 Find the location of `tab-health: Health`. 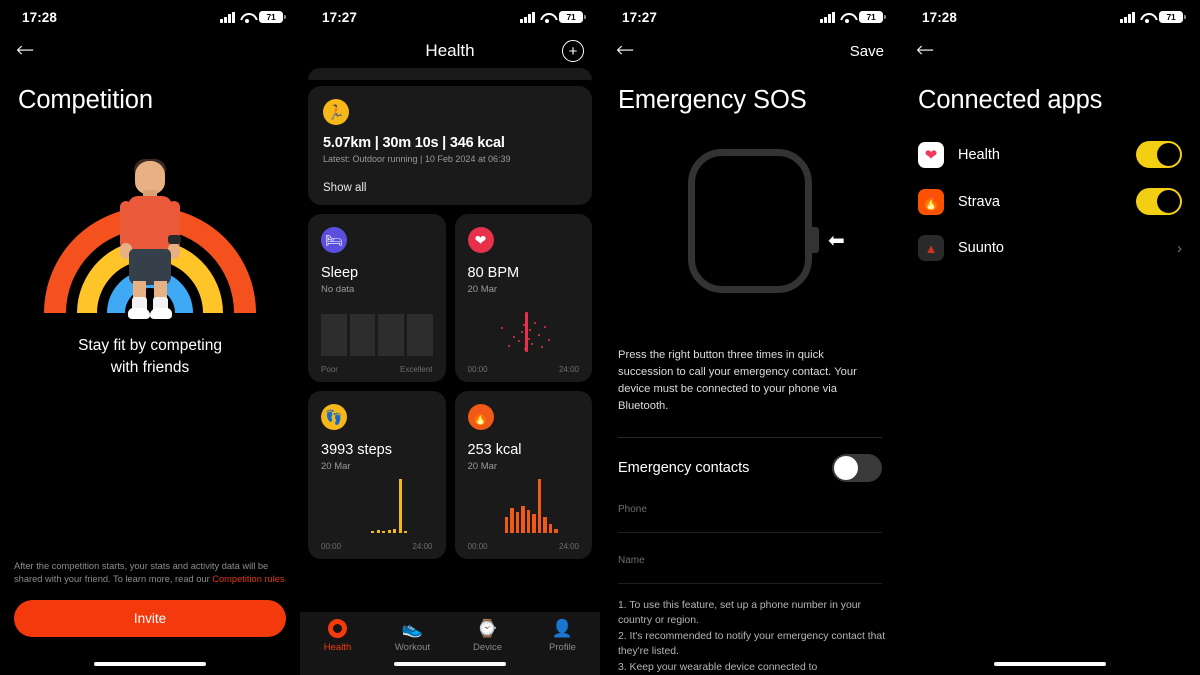

tab-health: Health is located at coordinates (337, 636).